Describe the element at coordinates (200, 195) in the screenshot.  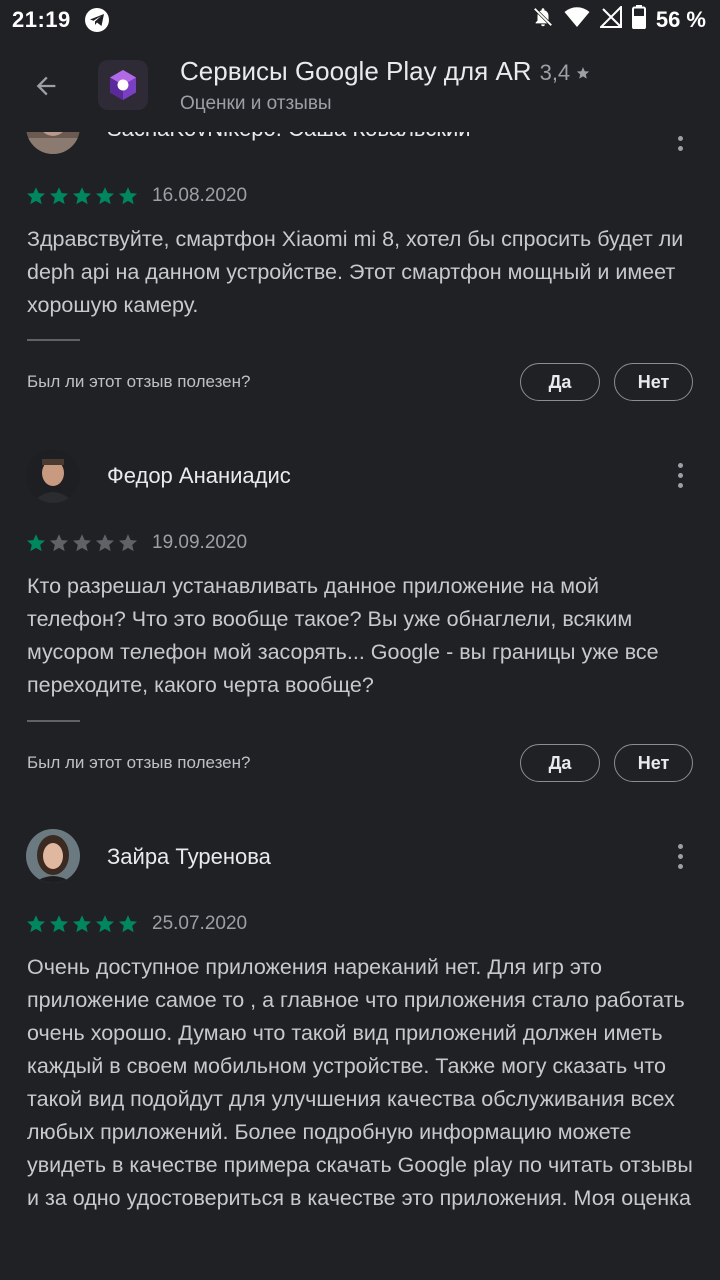
I see `review-date: 16.08.2020` at that location.